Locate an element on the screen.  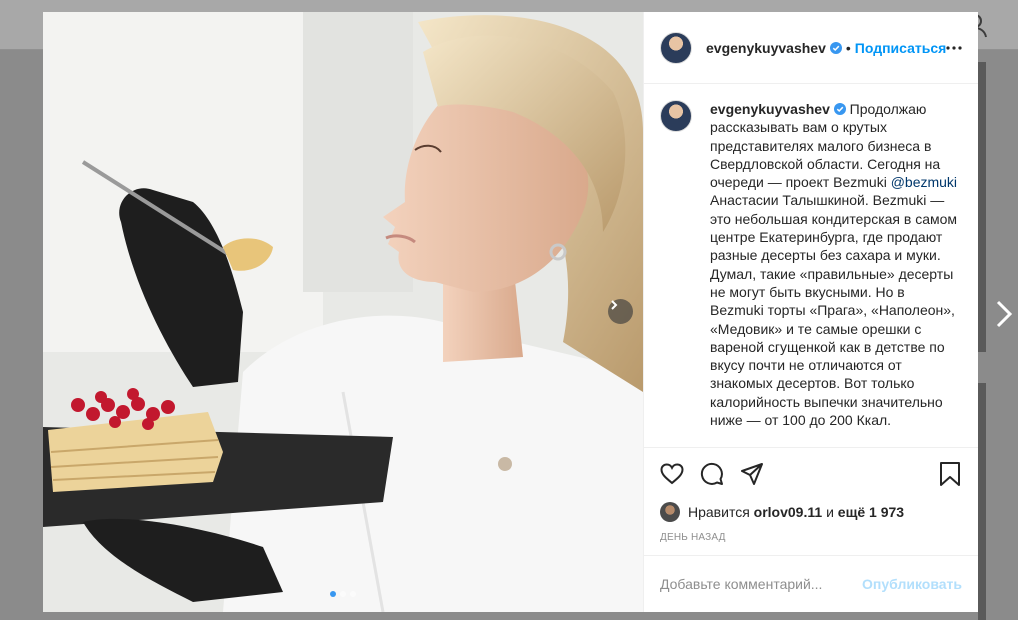
likes-count: ещё 1 973 is located at coordinates (871, 512).